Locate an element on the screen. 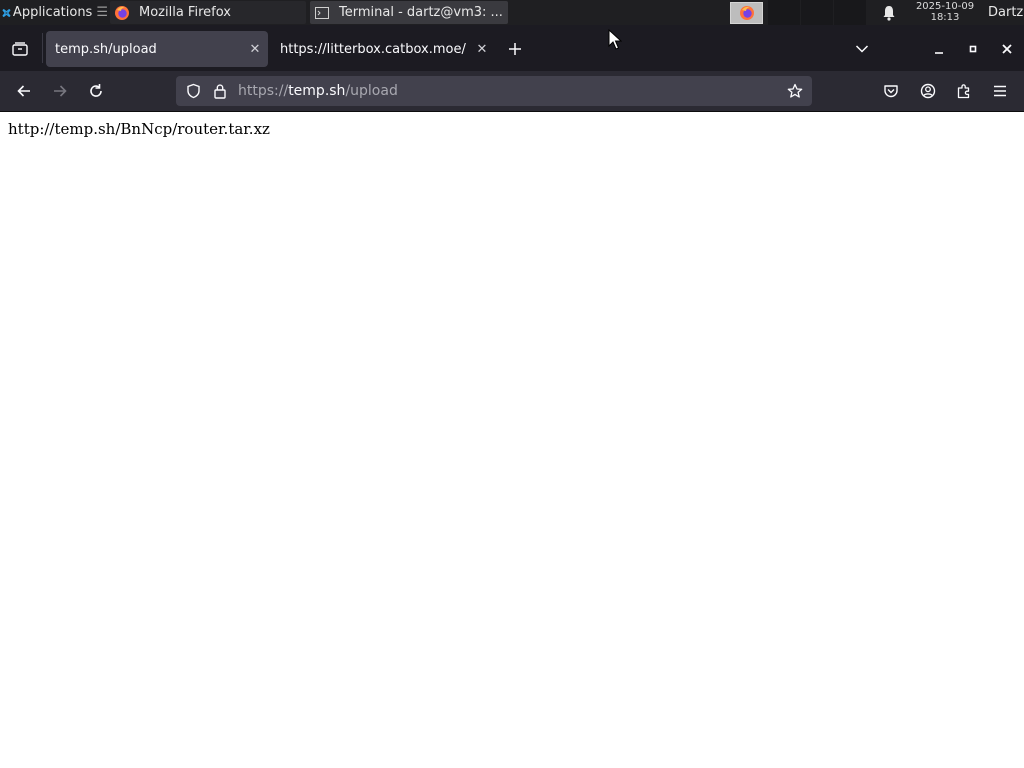 The width and height of the screenshot is (1024, 768). new-tab-button is located at coordinates (515, 49).